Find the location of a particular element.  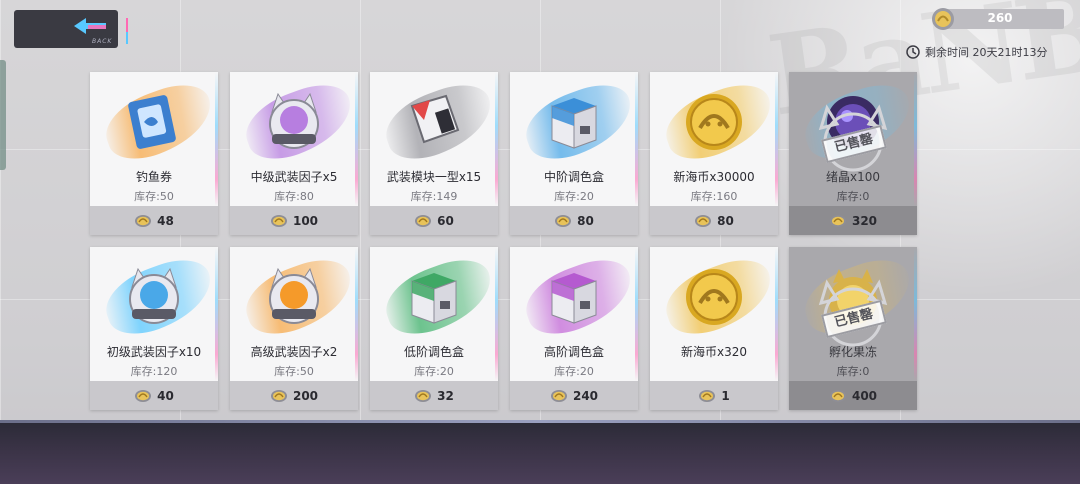

back-accent-blue is located at coordinates (127, 38).